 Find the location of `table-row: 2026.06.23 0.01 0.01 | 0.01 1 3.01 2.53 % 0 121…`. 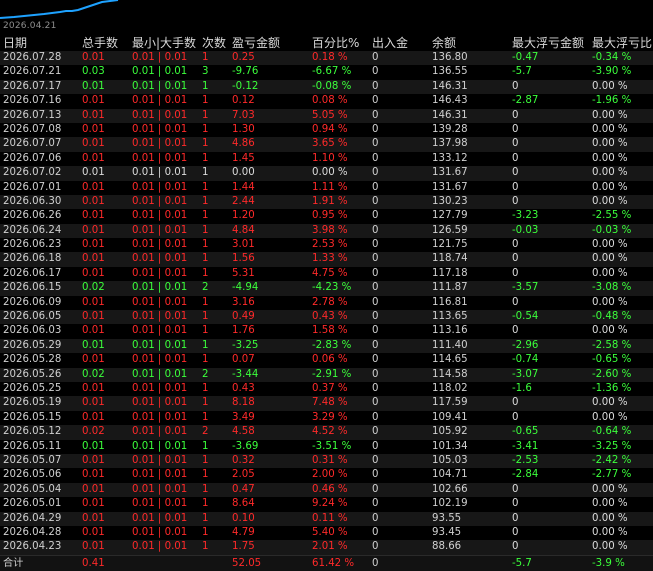

table-row: 2026.06.23 0.01 0.01 | 0.01 1 3.01 2.53 % 0 121… is located at coordinates (326, 245).